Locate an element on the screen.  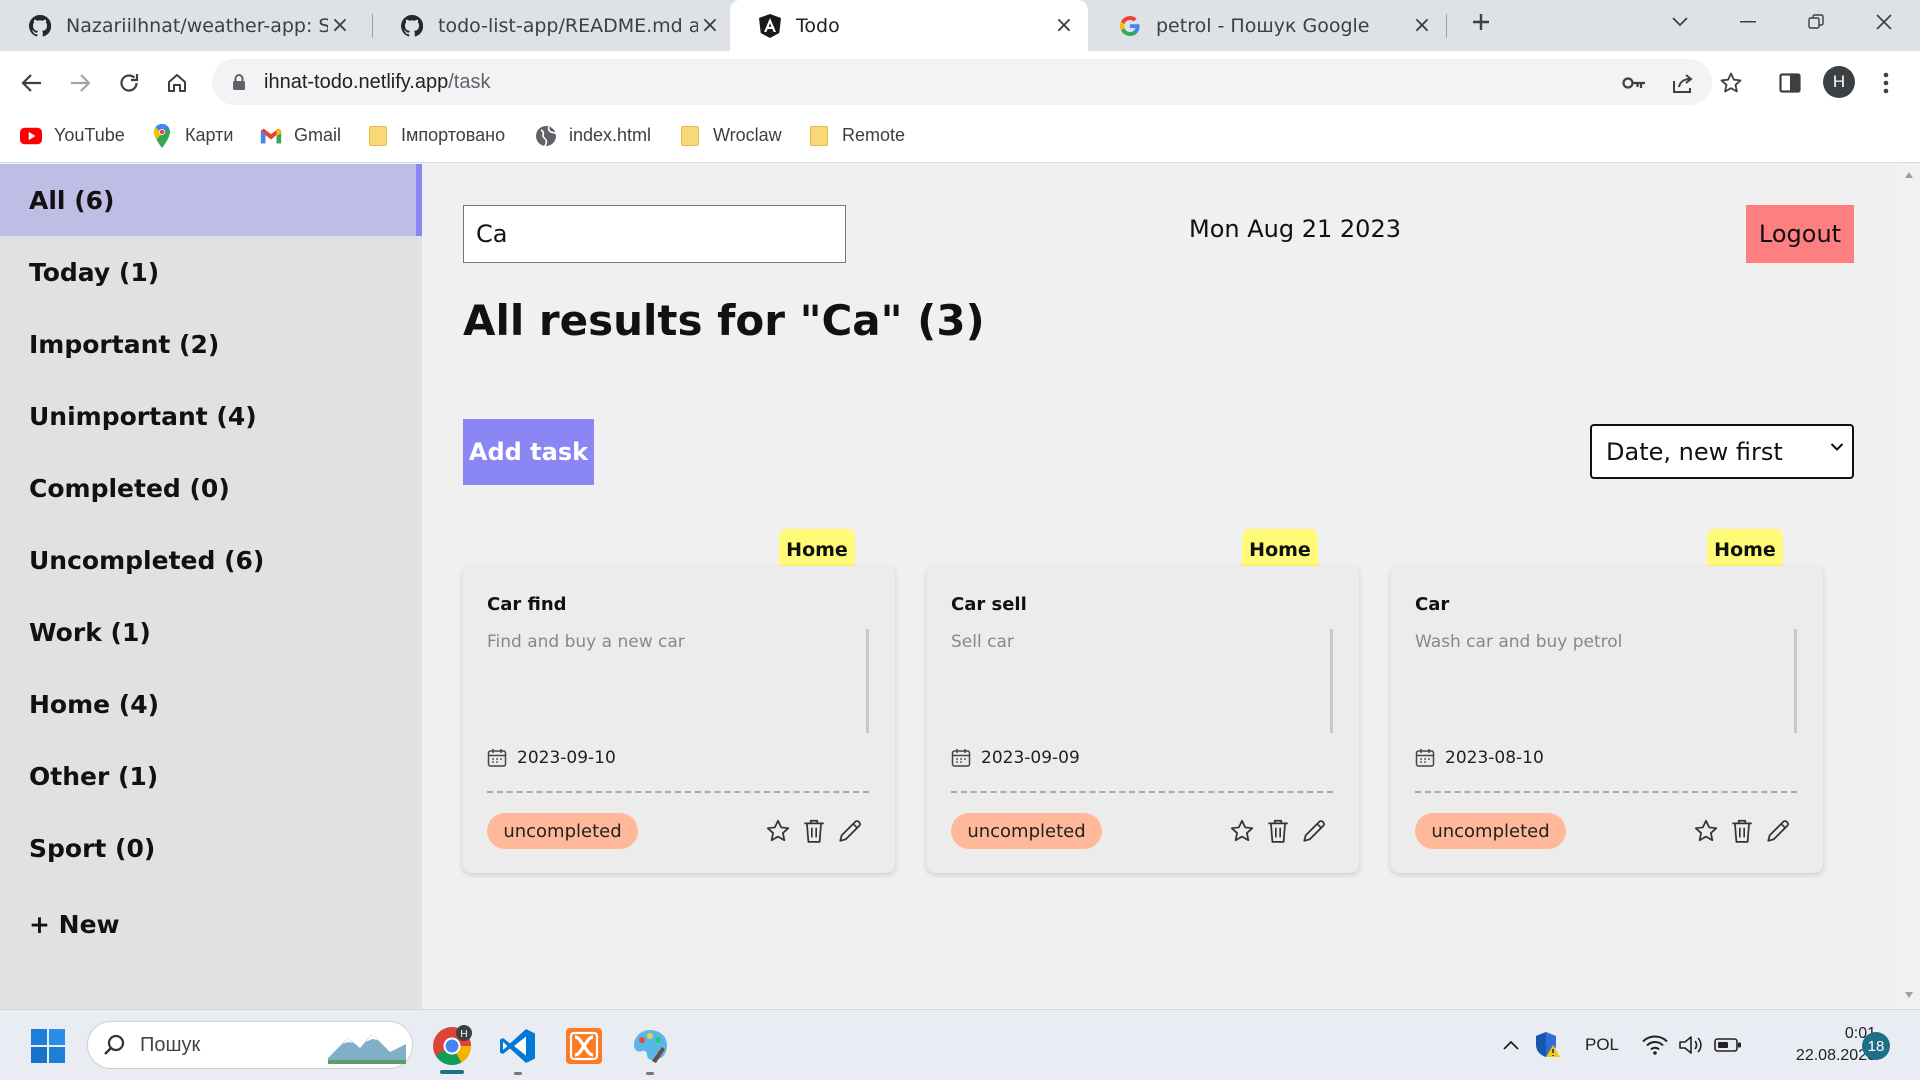
reload-button is located at coordinates (129, 83).